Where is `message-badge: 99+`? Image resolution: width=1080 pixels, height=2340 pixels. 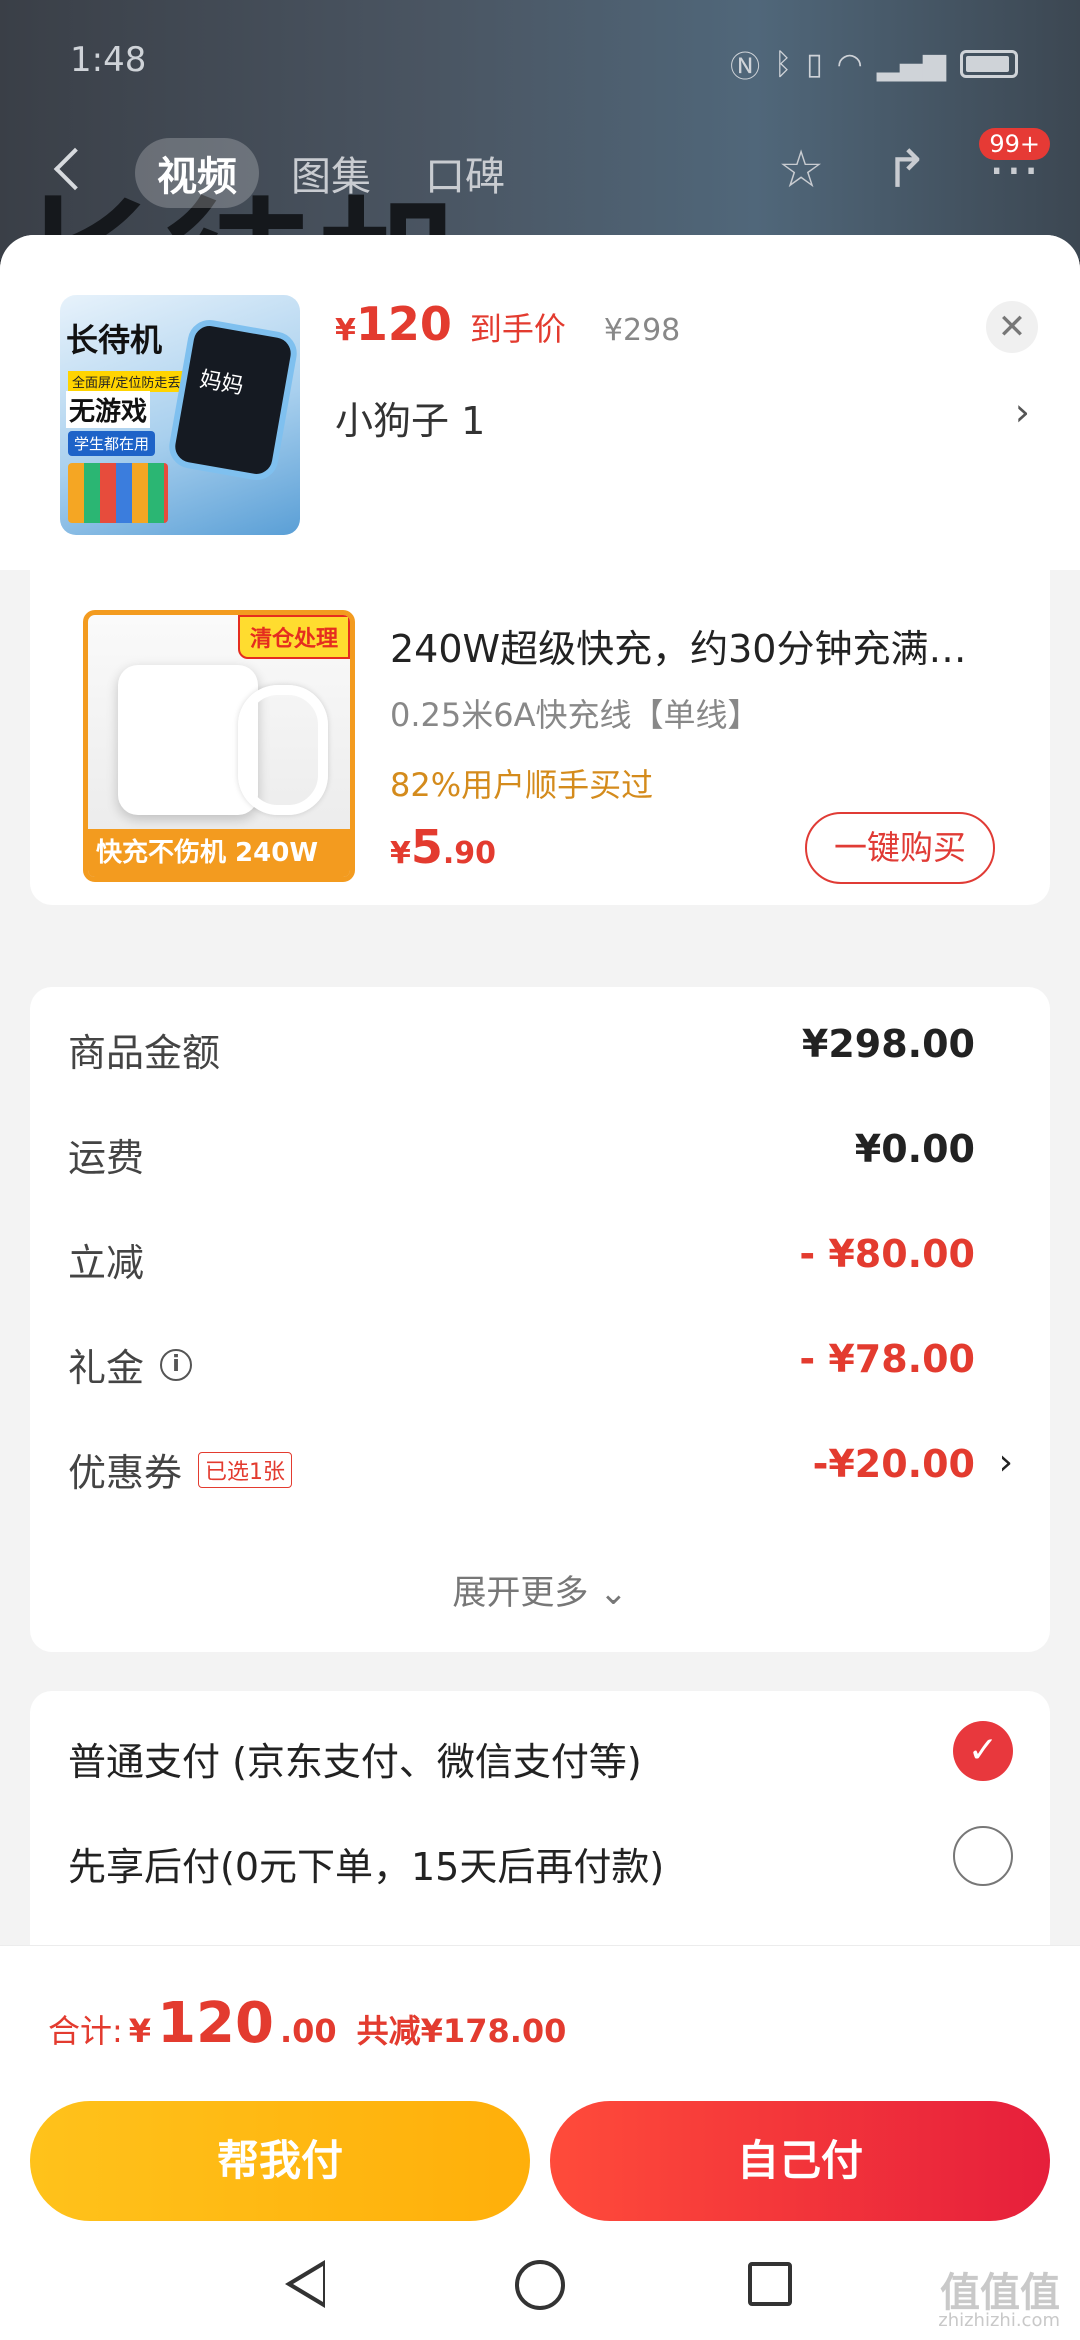 message-badge: 99+ is located at coordinates (1014, 144).